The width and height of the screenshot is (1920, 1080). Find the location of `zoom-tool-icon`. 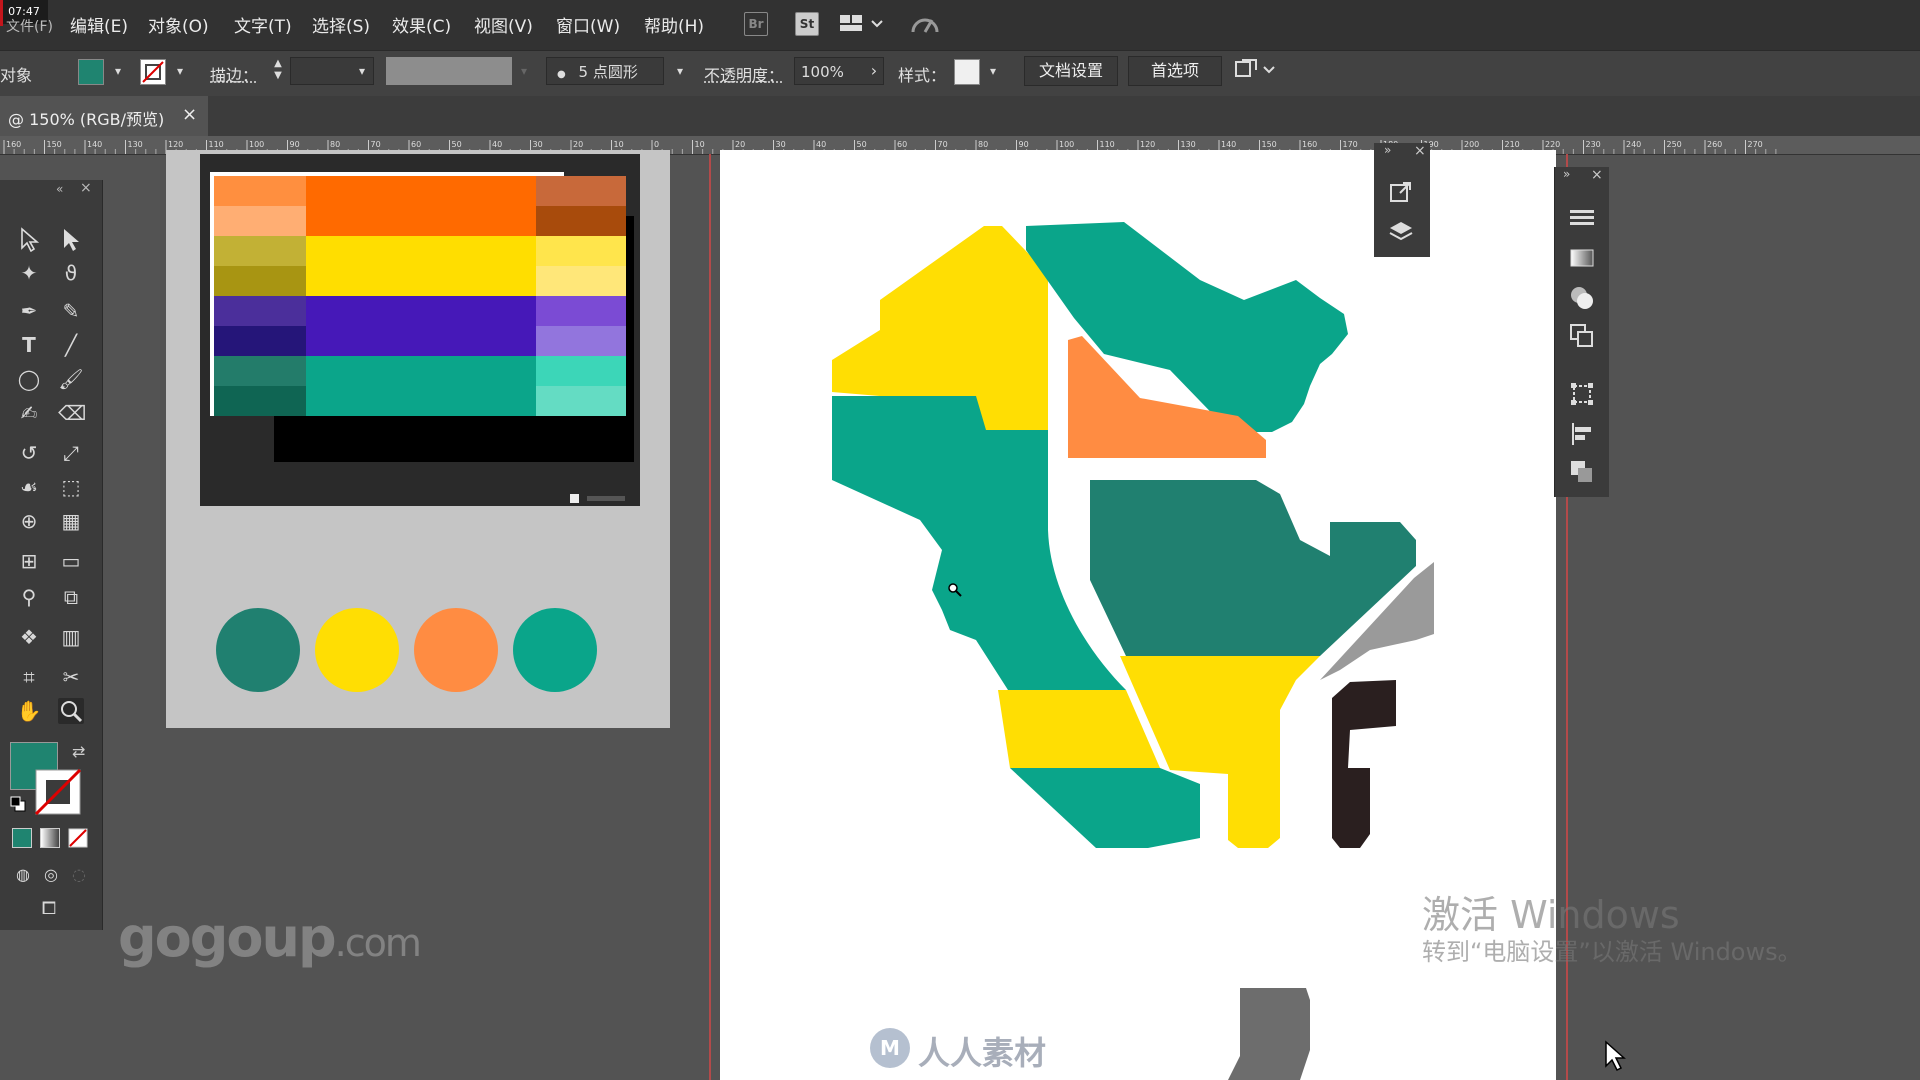

zoom-tool-icon is located at coordinates (71, 711).